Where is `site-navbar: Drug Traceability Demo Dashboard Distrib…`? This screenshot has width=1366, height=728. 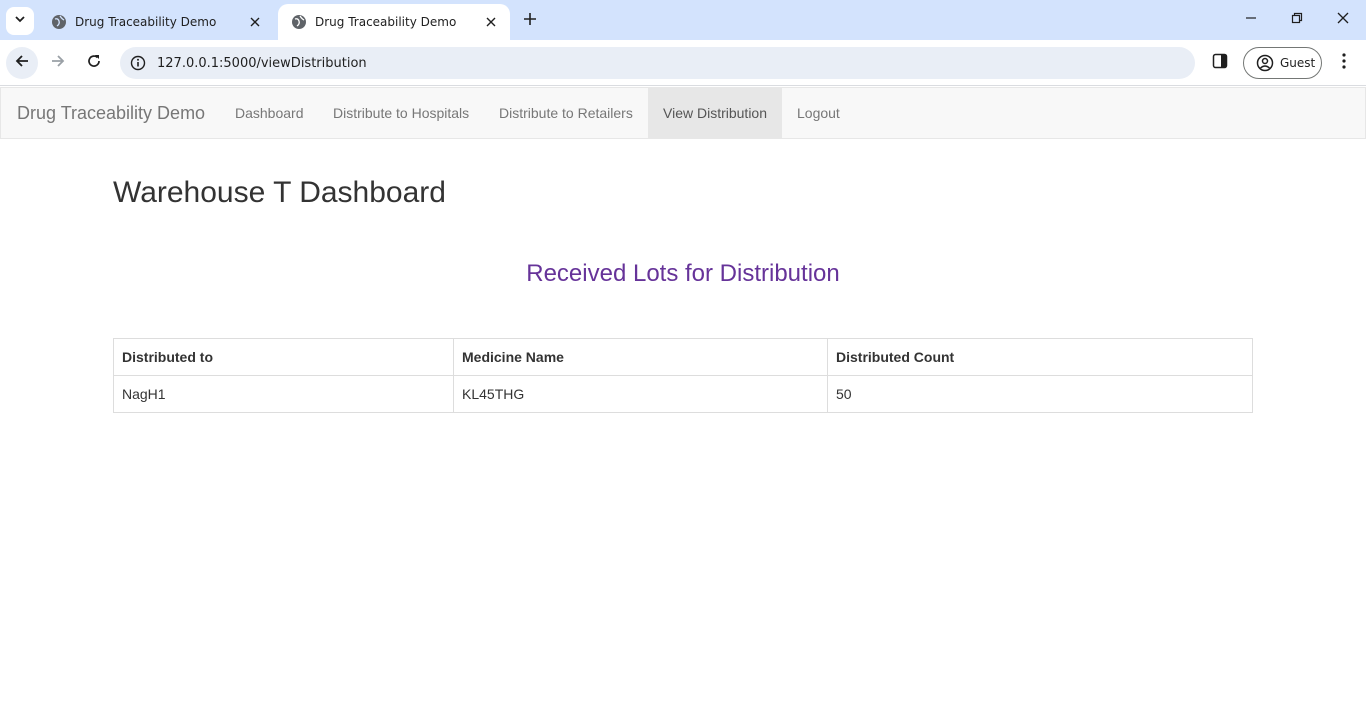 site-navbar: Drug Traceability Demo Dashboard Distrib… is located at coordinates (683, 113).